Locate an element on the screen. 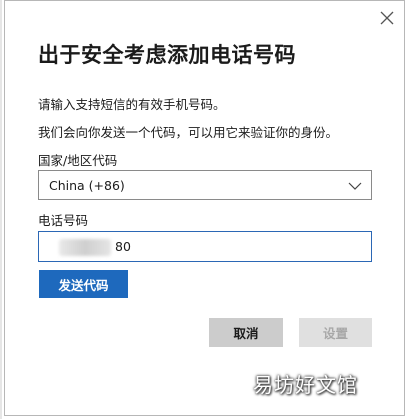 This screenshot has height=419, width=408. chevron-down-icon is located at coordinates (355, 186).